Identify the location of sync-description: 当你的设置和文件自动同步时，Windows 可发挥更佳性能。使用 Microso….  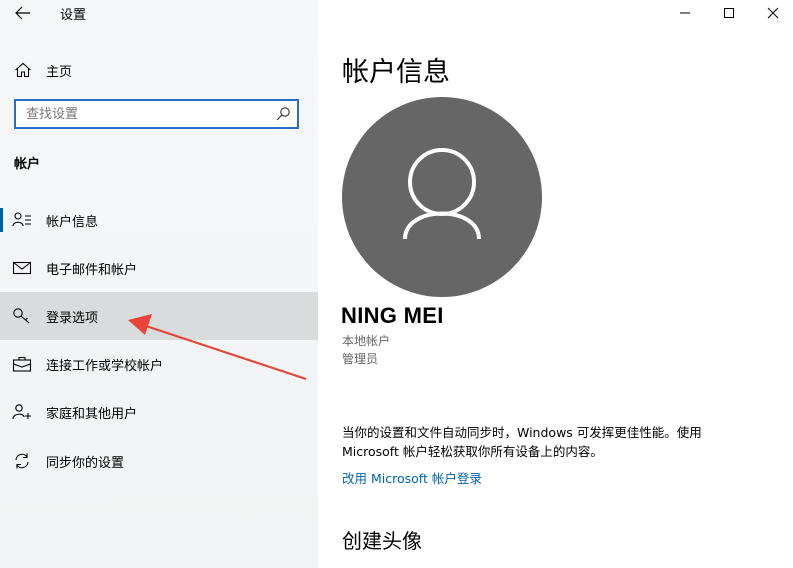
(522, 442).